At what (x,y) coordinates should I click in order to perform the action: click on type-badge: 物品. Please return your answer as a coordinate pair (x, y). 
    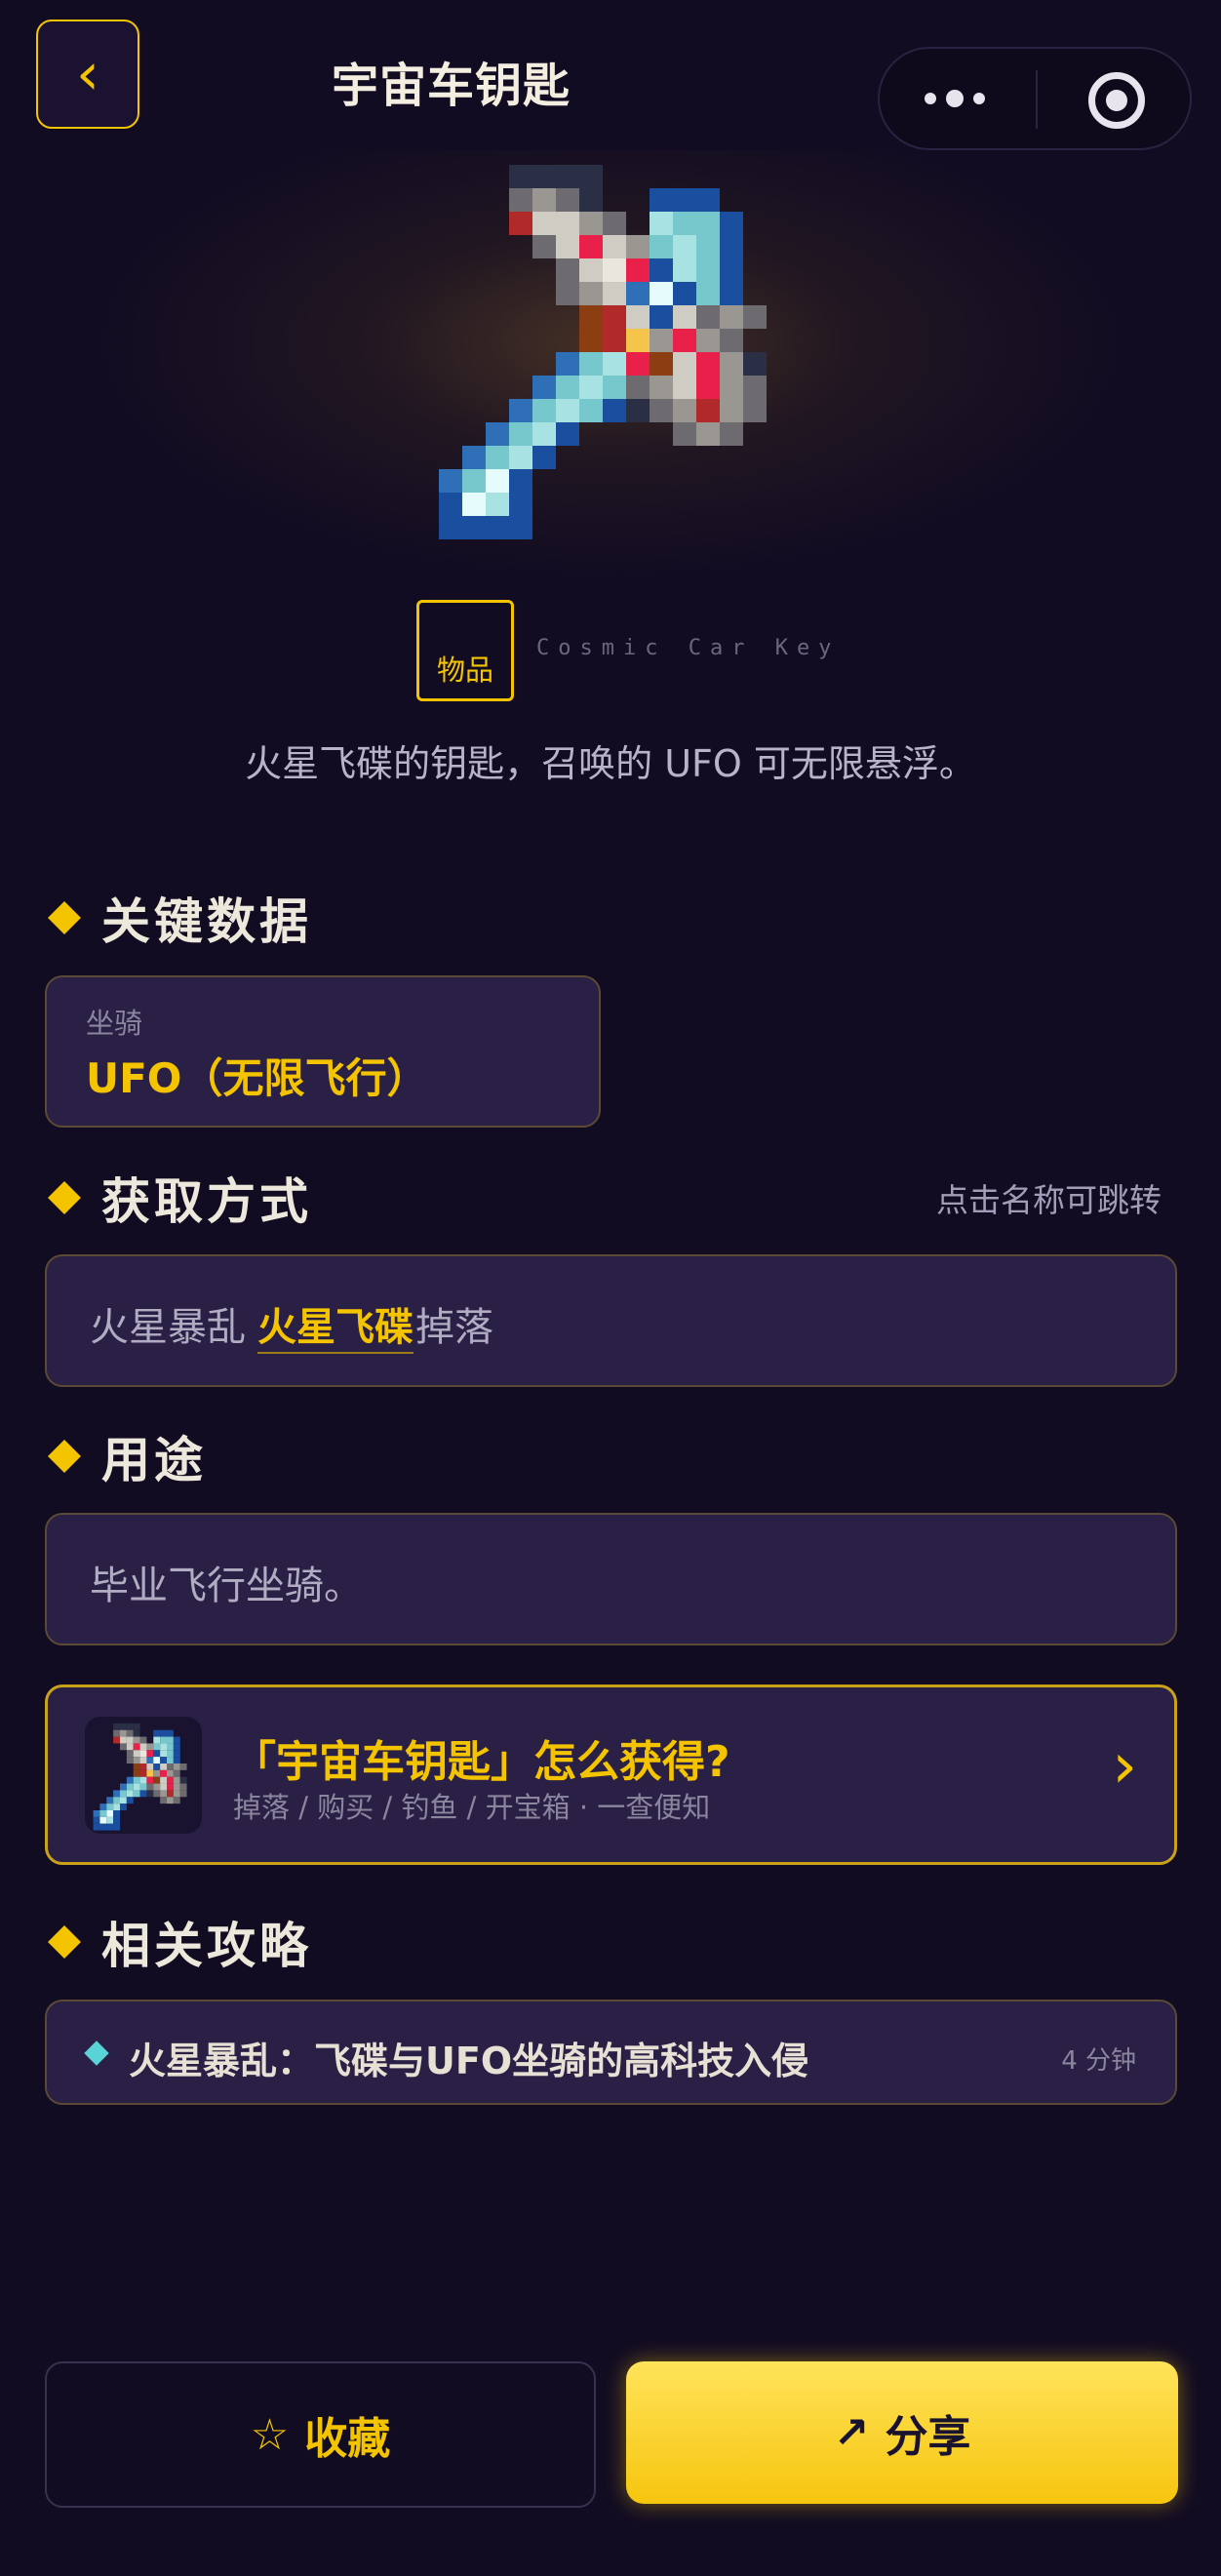
    Looking at the image, I should click on (465, 650).